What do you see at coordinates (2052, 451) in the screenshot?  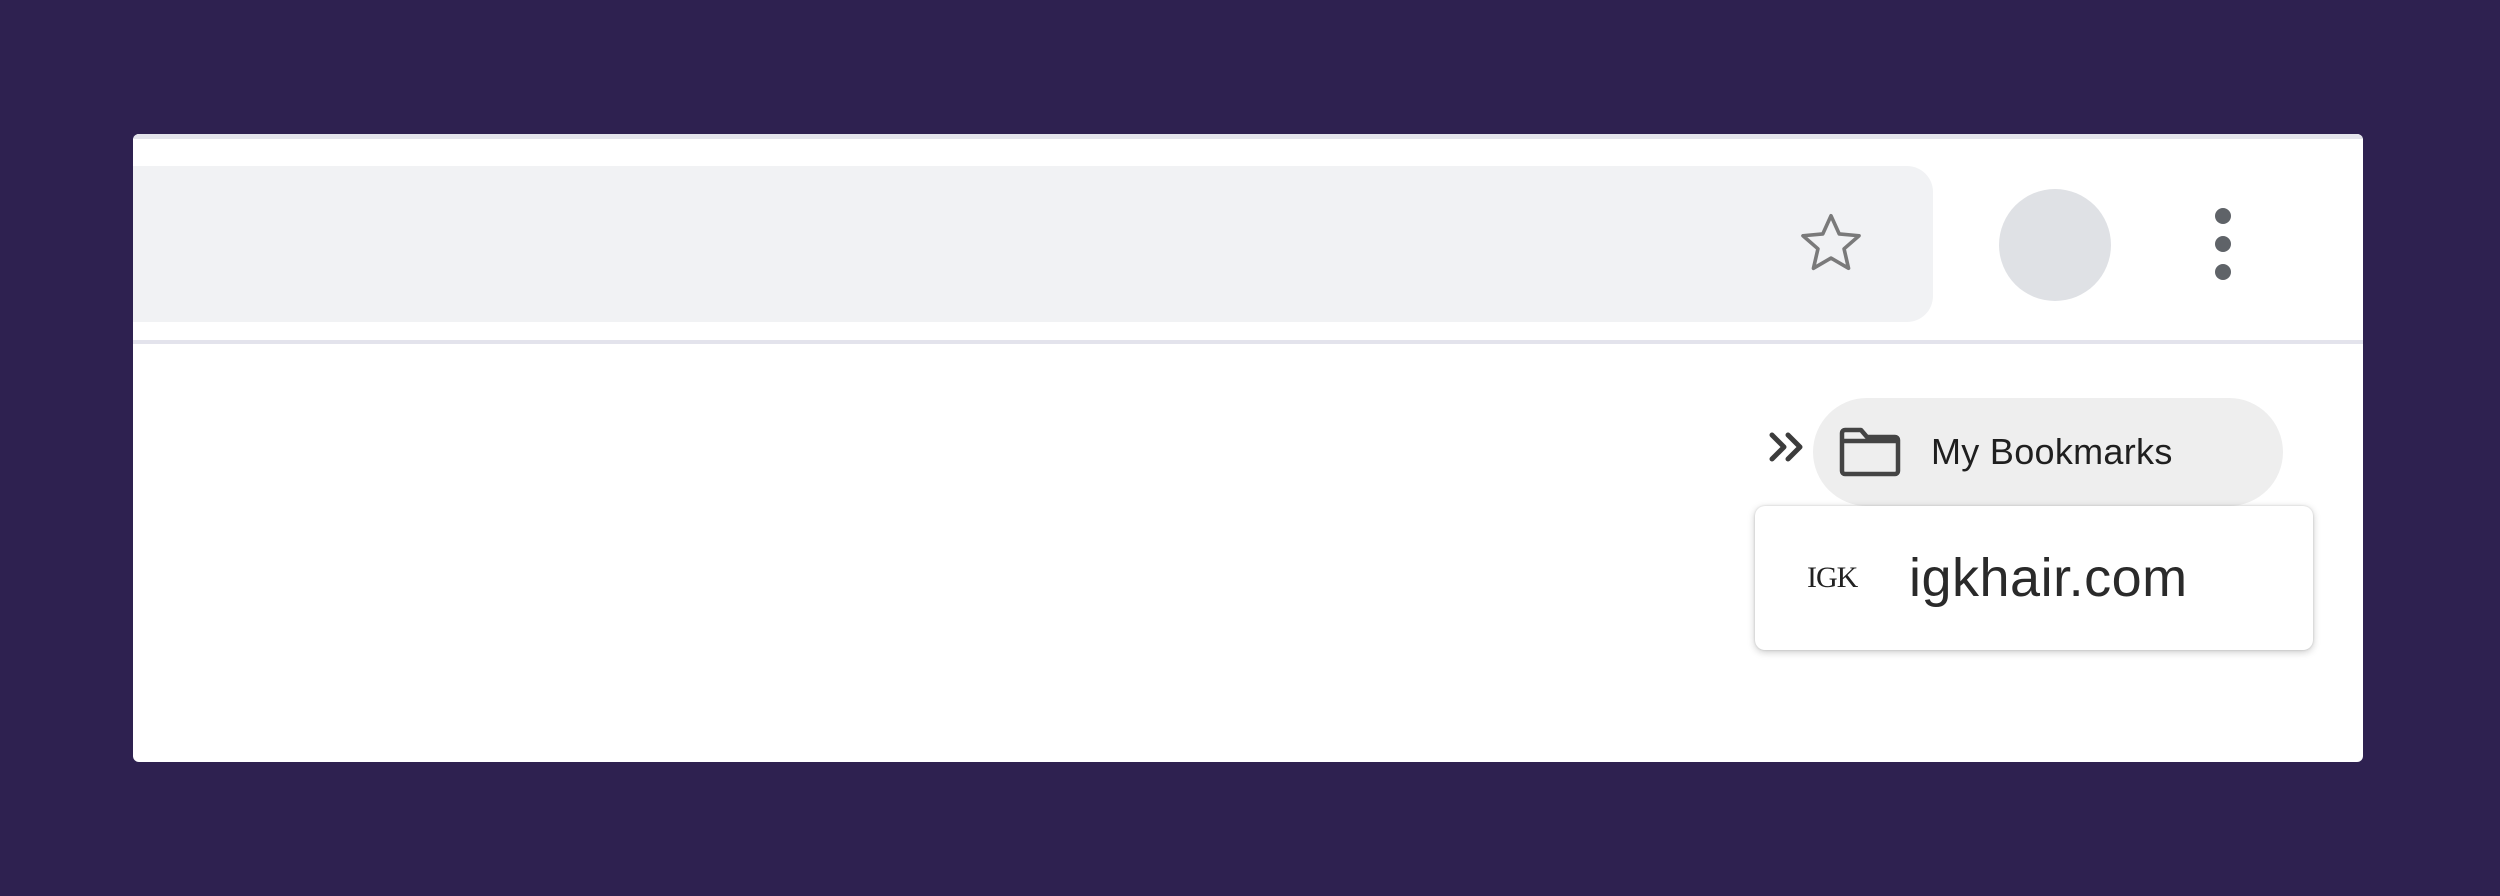 I see `bookmark-folder-label: My Bookmarks` at bounding box center [2052, 451].